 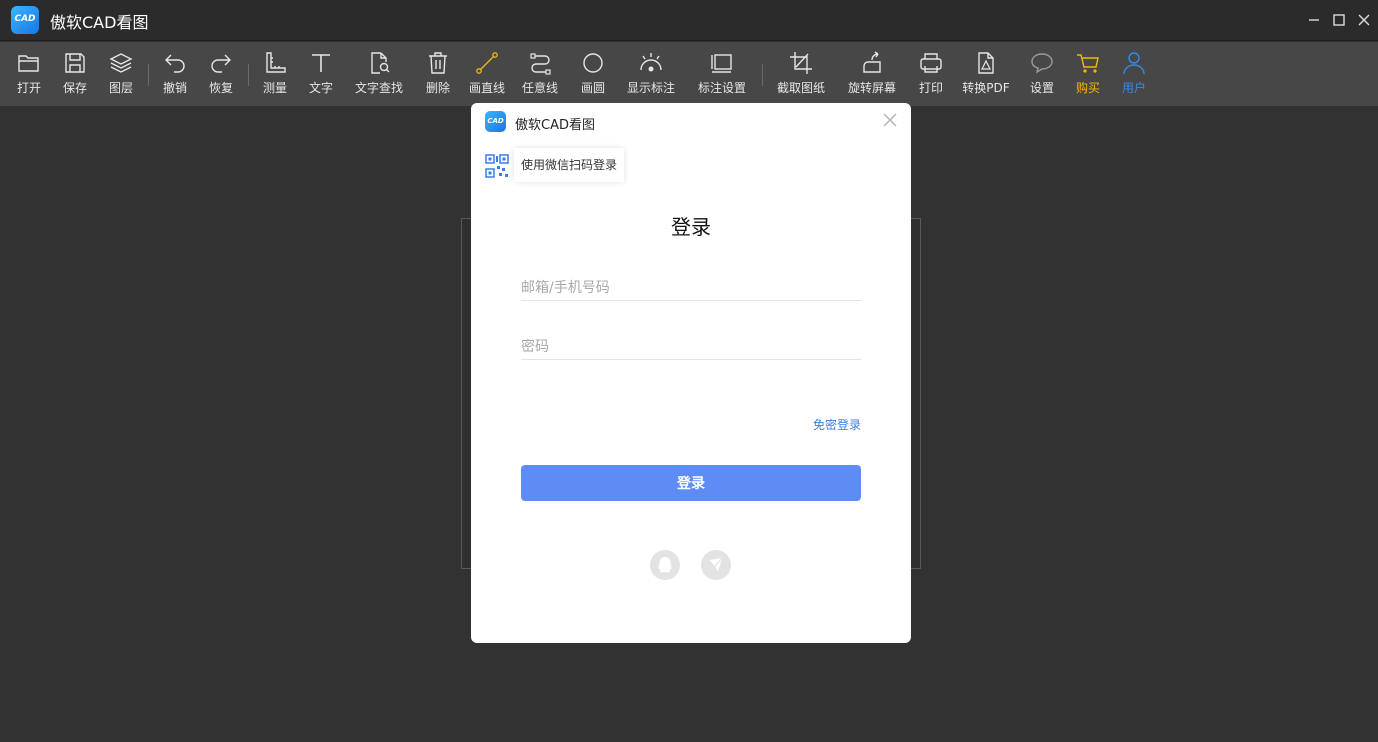 I want to click on title-bar: CAD 傲软CAD看图, so click(x=689, y=20).